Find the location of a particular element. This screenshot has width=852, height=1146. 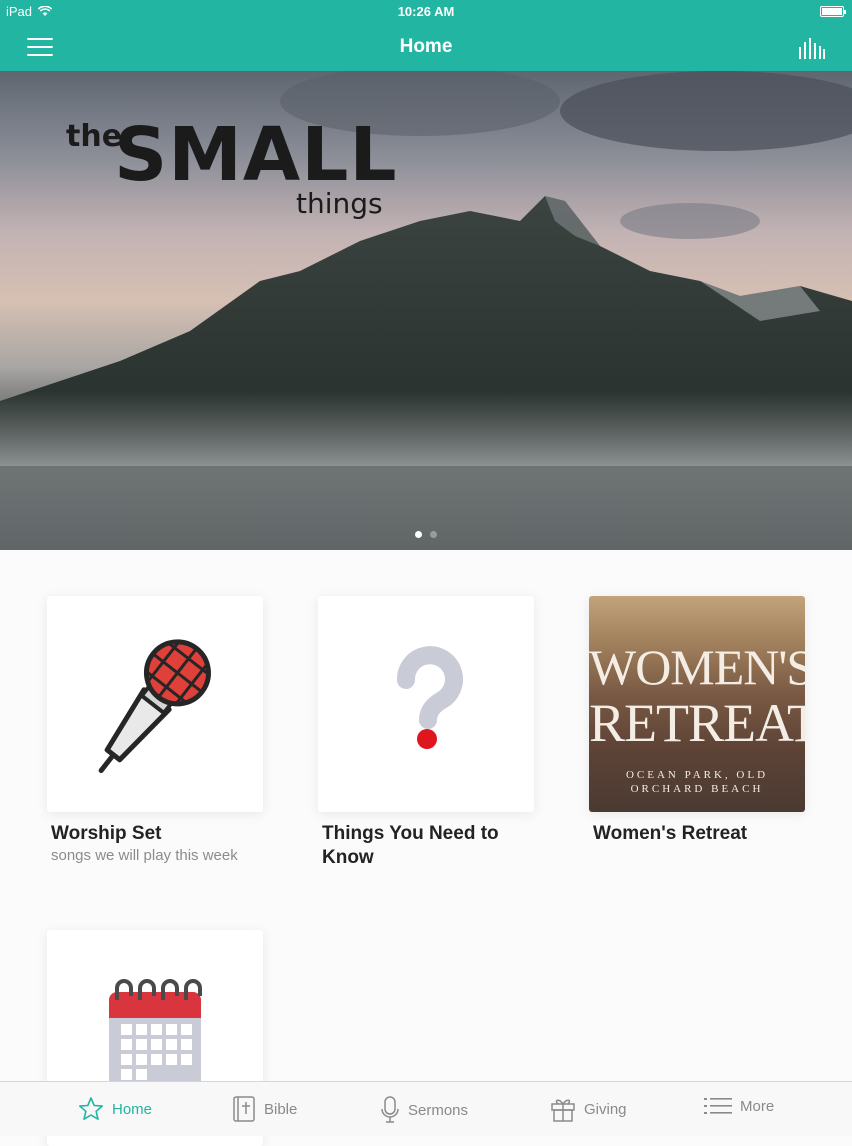

tab-bible: Bible is located at coordinates (264, 1109).